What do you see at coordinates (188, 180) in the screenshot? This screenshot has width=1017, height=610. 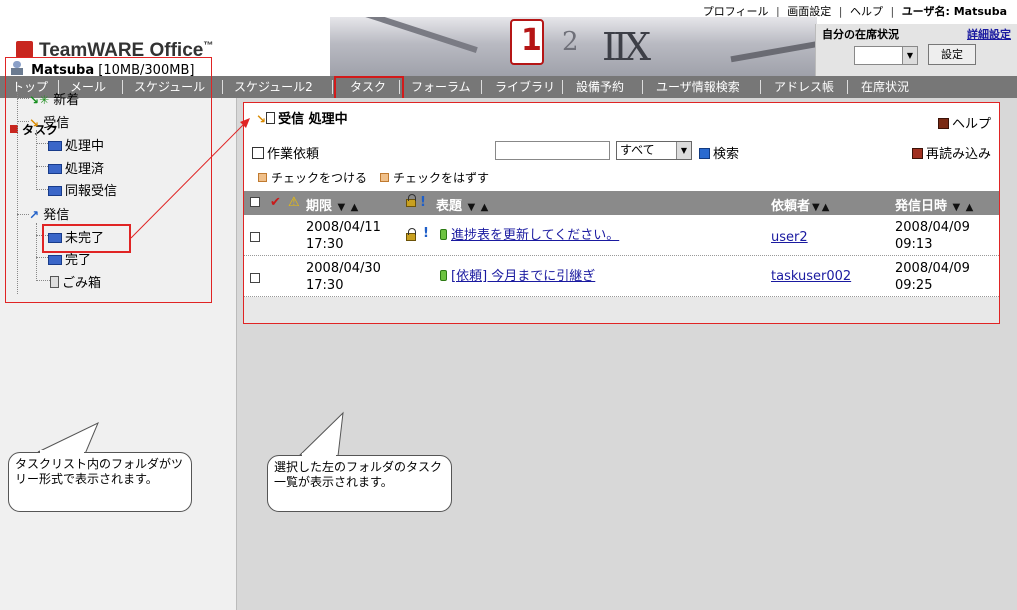 I see `annotation-arrow-line` at bounding box center [188, 180].